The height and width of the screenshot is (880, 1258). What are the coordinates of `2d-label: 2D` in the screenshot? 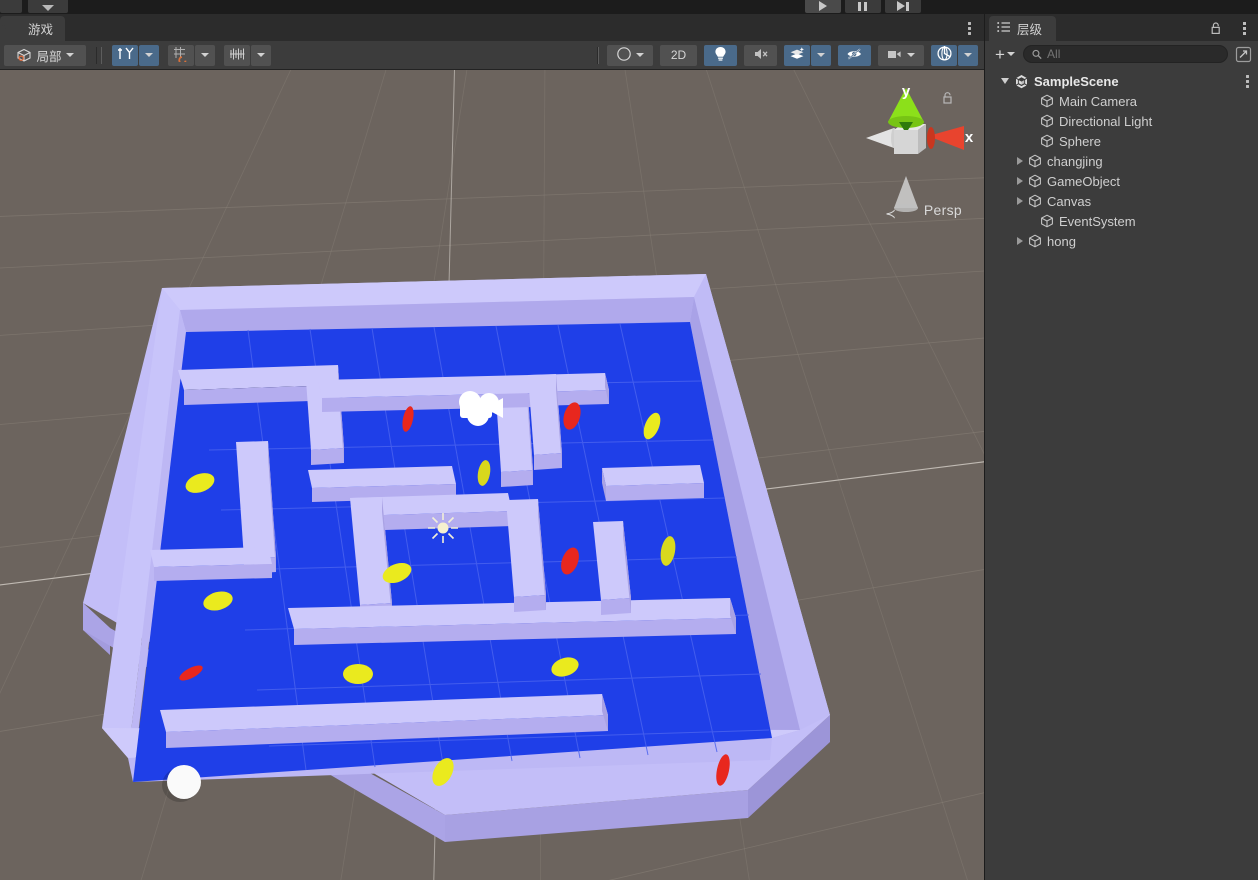 It's located at (678, 55).